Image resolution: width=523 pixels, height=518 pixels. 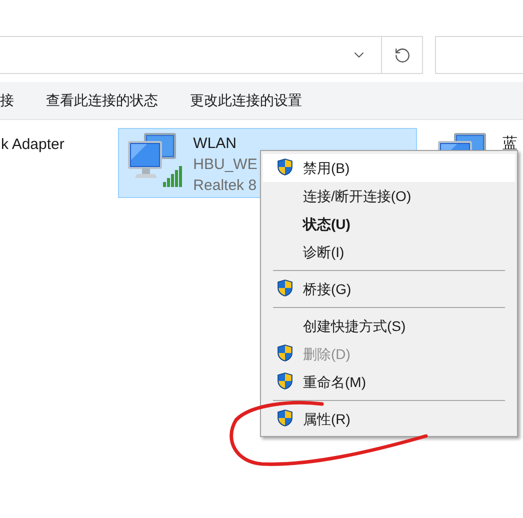 What do you see at coordinates (326, 419) in the screenshot?
I see `menu-item-label: 属性(R)` at bounding box center [326, 419].